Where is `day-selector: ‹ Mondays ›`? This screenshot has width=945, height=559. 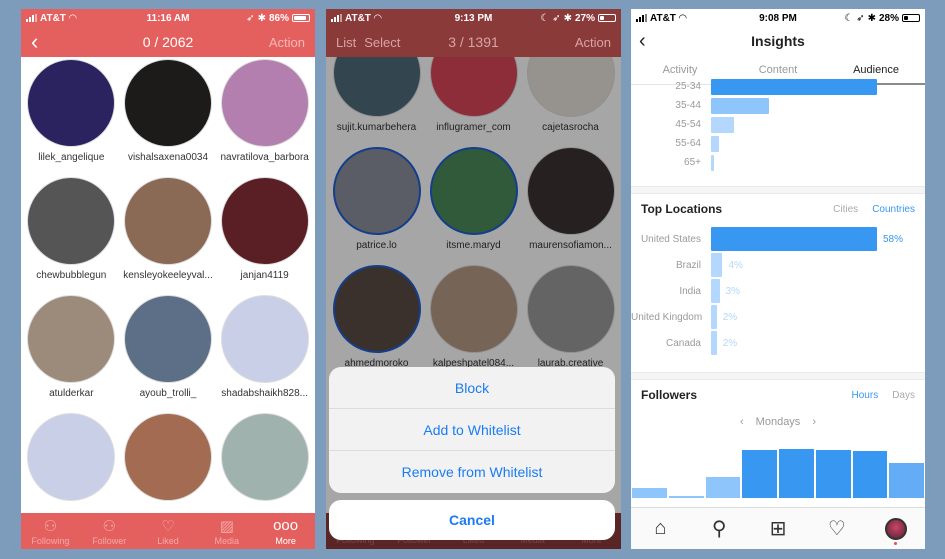
day-selector: ‹ Mondays › is located at coordinates (778, 422).